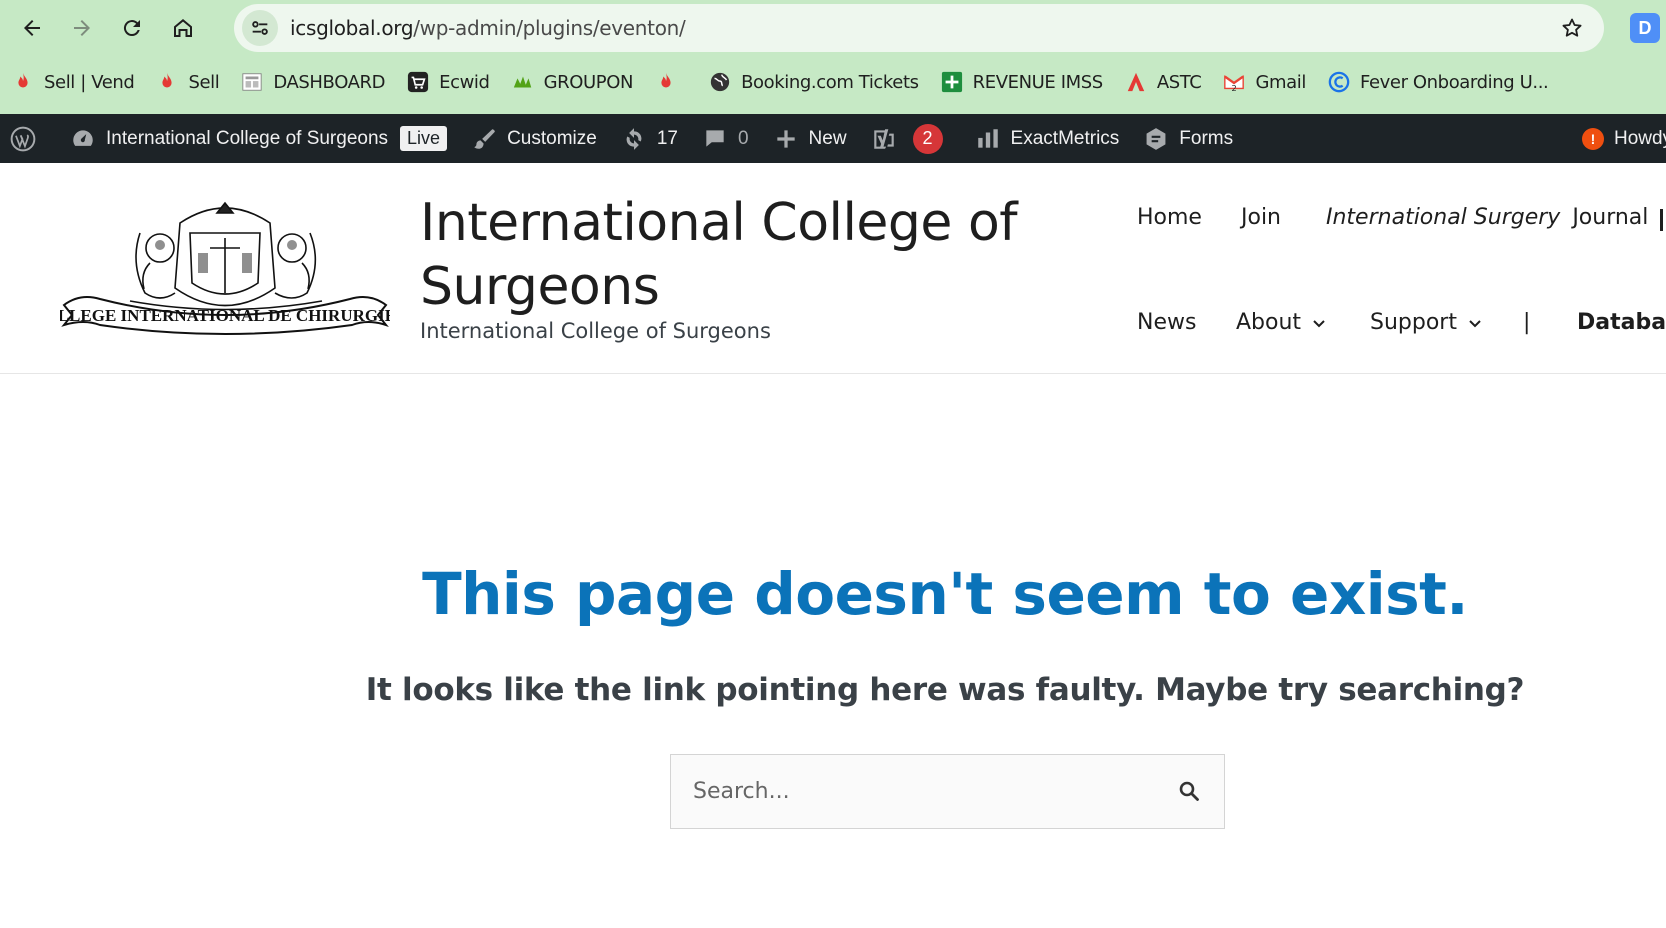  What do you see at coordinates (549, 28) in the screenshot?
I see `url-path: /wp-admin/plugins/eventon/` at bounding box center [549, 28].